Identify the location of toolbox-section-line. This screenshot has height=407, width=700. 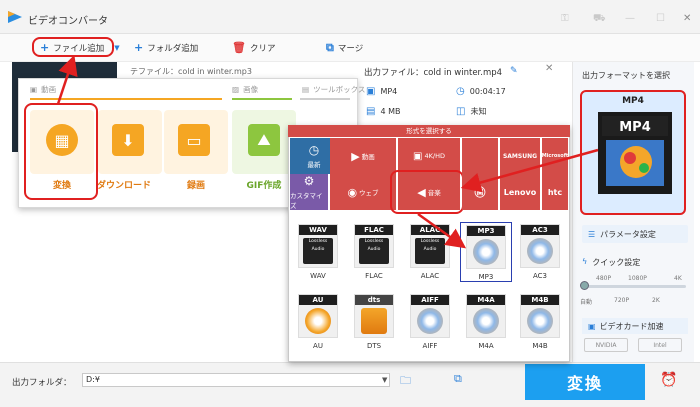
(325, 99).